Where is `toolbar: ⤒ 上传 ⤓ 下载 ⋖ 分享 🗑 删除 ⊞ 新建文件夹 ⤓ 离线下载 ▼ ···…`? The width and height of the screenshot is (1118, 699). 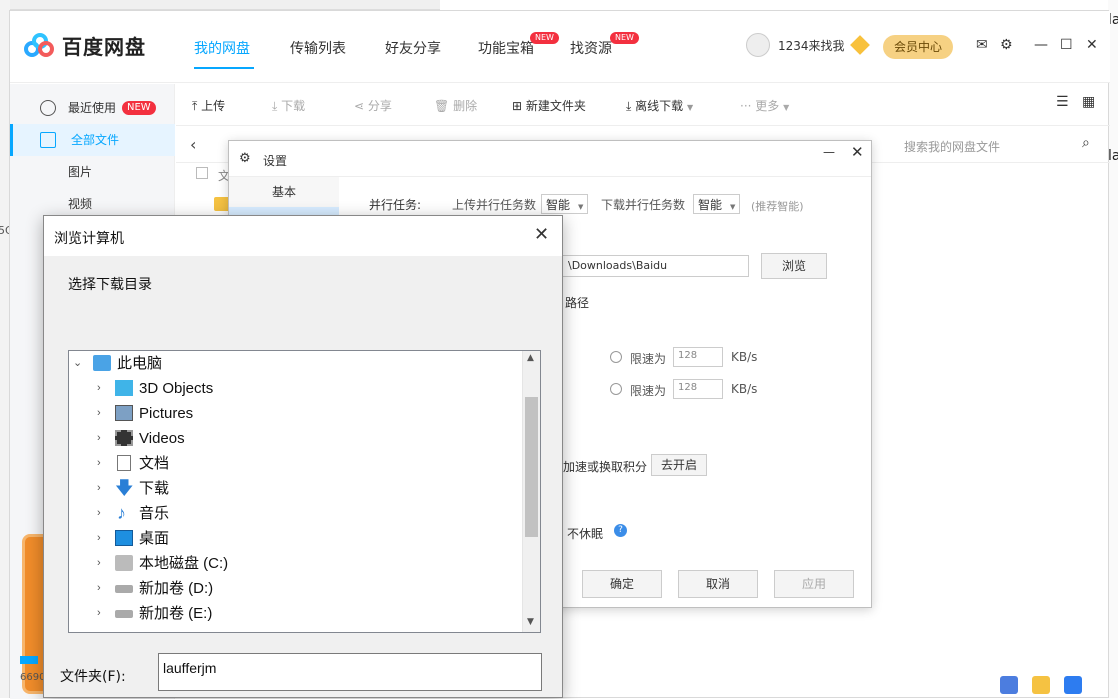 toolbar: ⤒ 上传 ⤓ 下载 ⋖ 分享 🗑 删除 ⊞ 新建文件夹 ⤓ 离线下载 ▼ ···… is located at coordinates (643, 105).